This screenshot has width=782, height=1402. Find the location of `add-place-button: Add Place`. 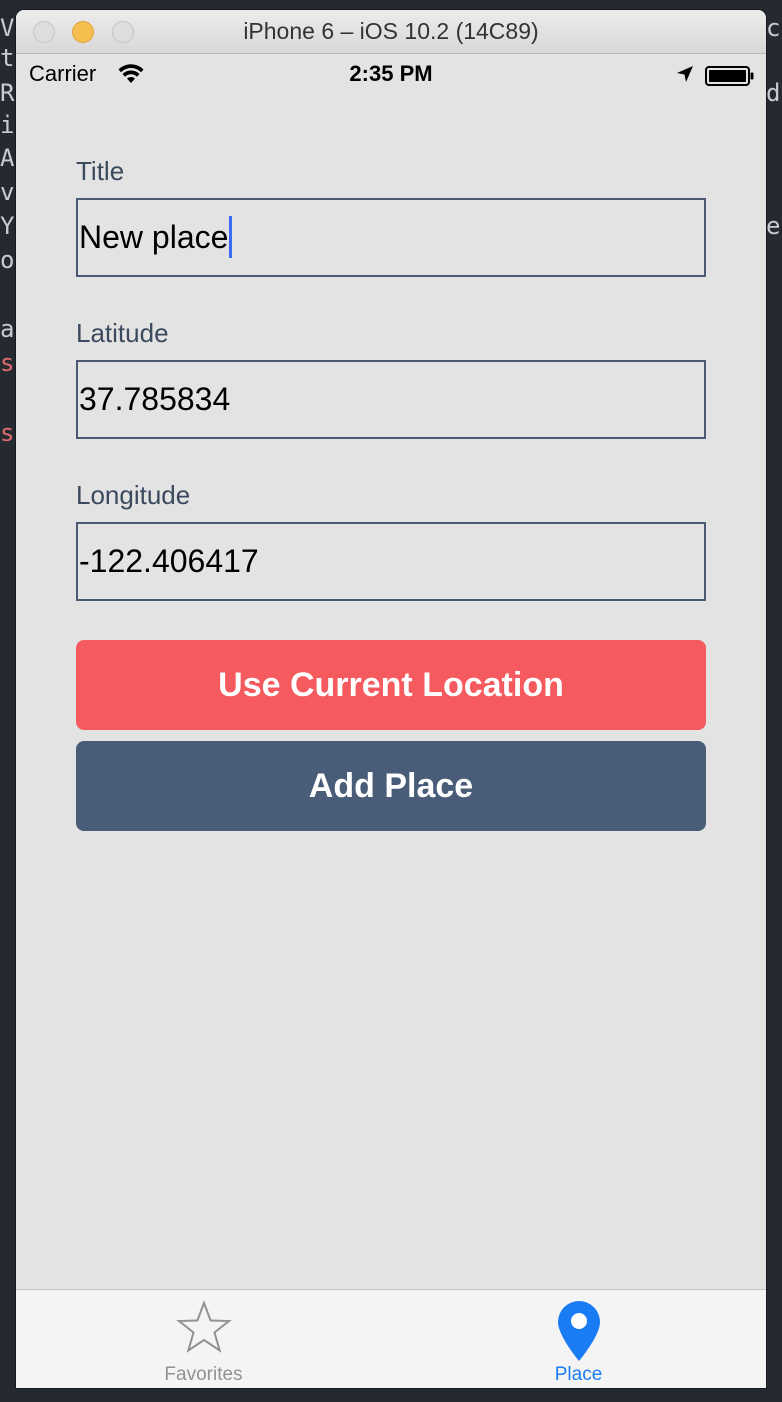

add-place-button: Add Place is located at coordinates (391, 786).